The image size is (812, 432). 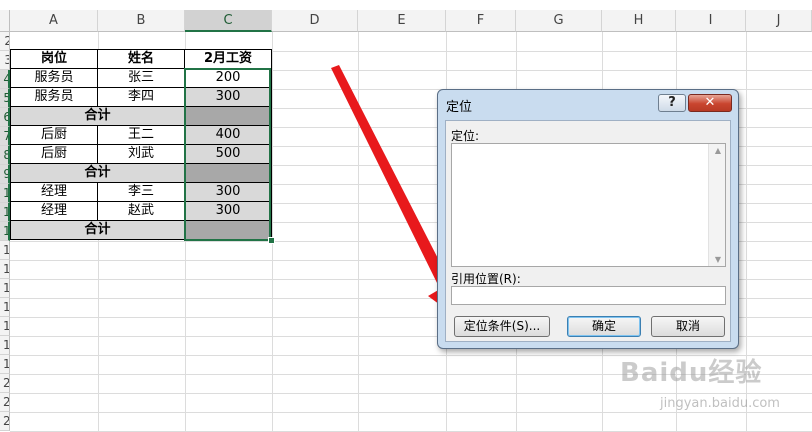 I want to click on salary-cell: 500, so click(x=228, y=154).